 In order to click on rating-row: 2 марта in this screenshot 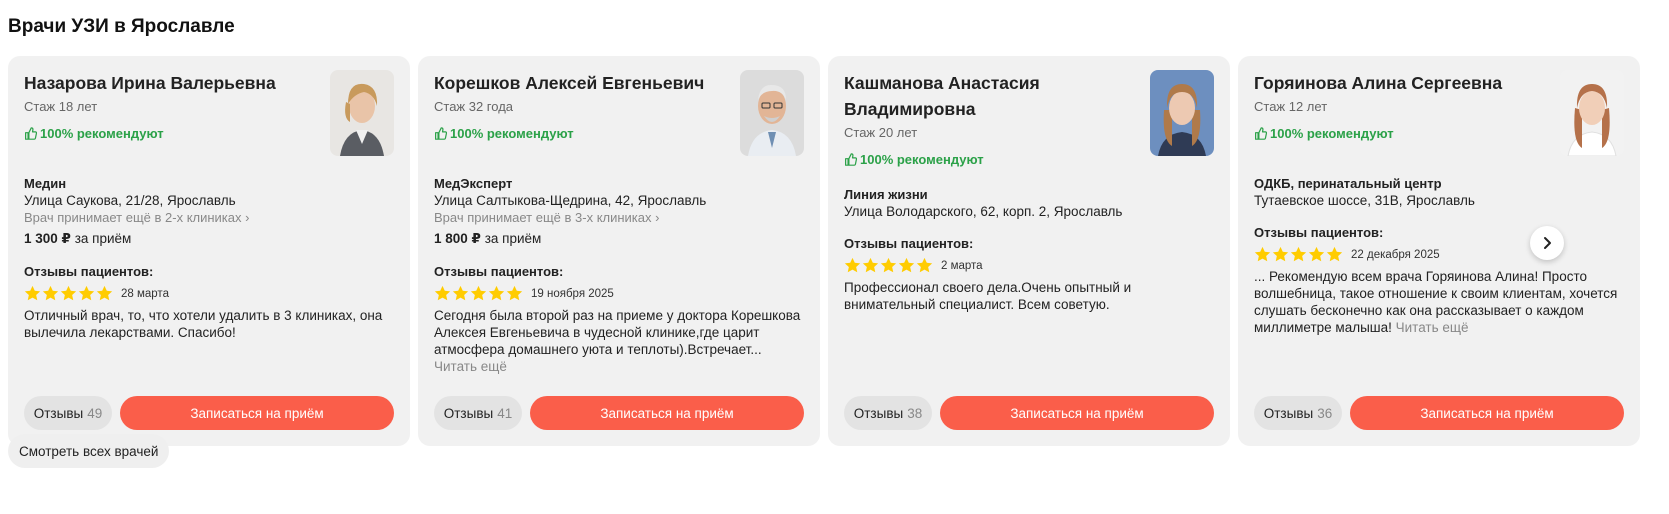, I will do `click(1029, 265)`.